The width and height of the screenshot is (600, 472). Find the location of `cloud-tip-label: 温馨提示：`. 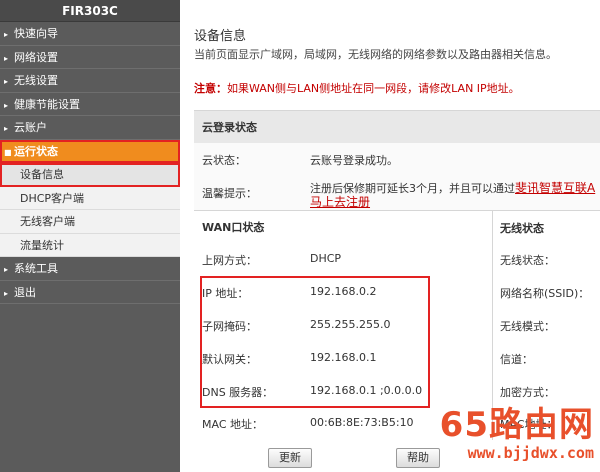

cloud-tip-label: 温馨提示： is located at coordinates (229, 193).